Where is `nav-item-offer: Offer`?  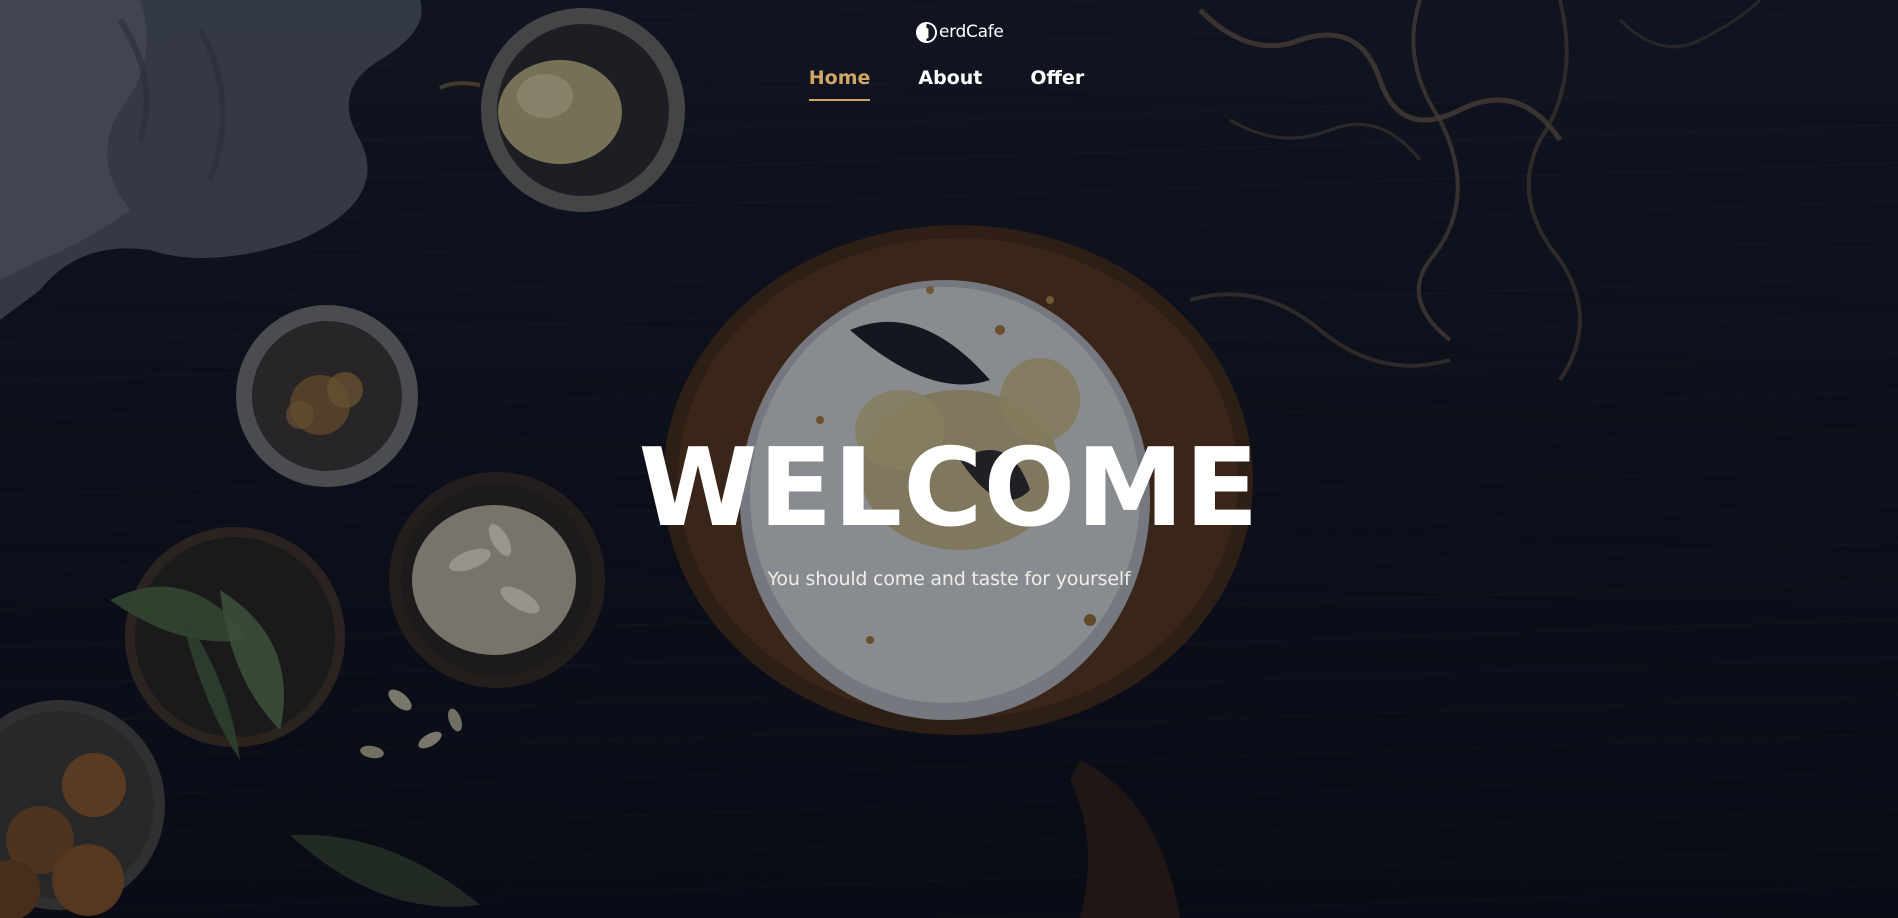 nav-item-offer: Offer is located at coordinates (1057, 82).